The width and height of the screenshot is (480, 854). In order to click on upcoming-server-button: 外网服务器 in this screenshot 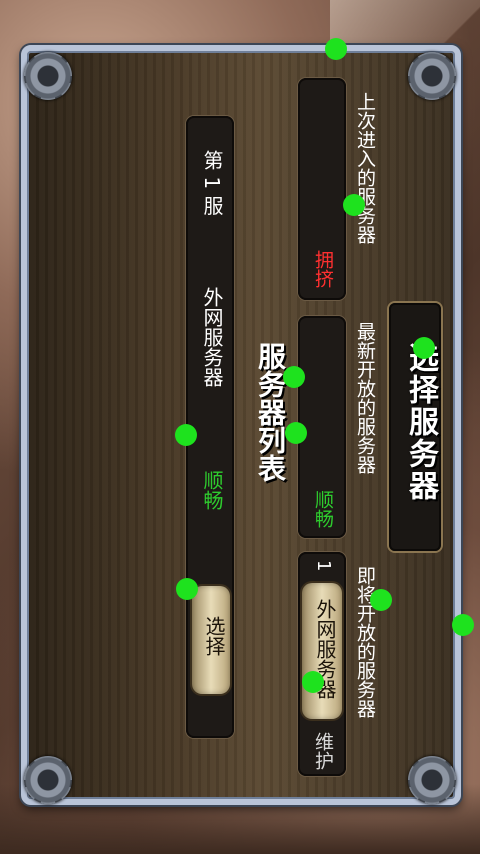, I will do `click(322, 651)`.